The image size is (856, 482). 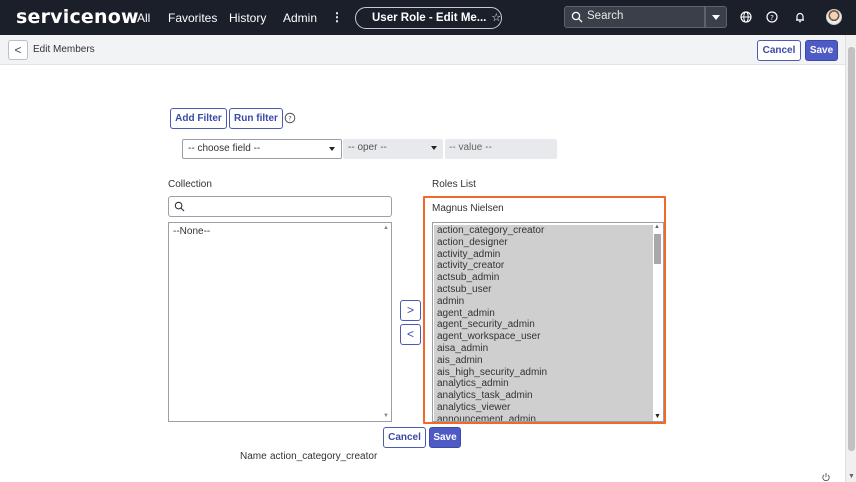 What do you see at coordinates (779, 50) in the screenshot?
I see `cancel-button-top: Cancel` at bounding box center [779, 50].